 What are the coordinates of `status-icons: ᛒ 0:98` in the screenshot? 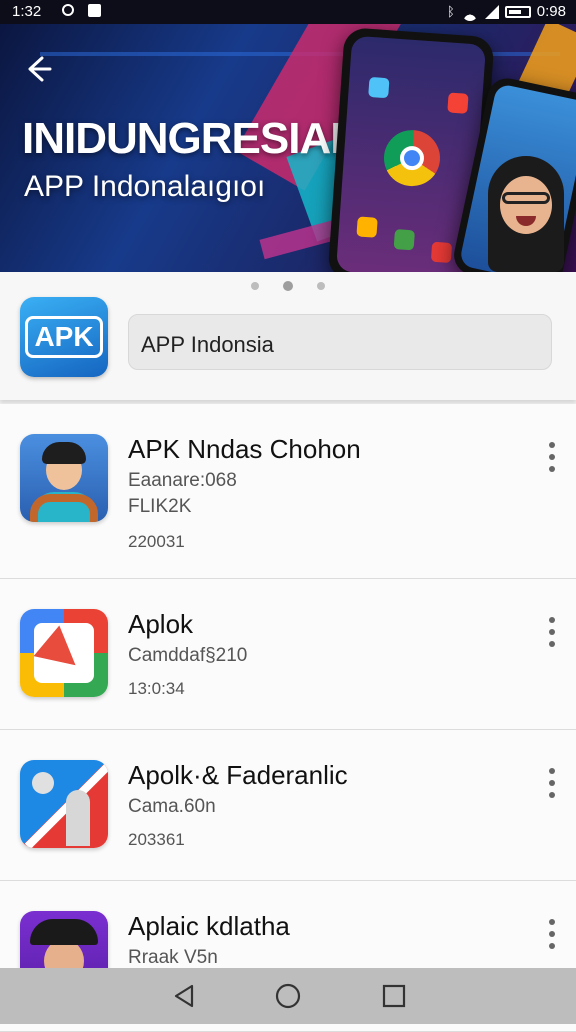 It's located at (506, 12).